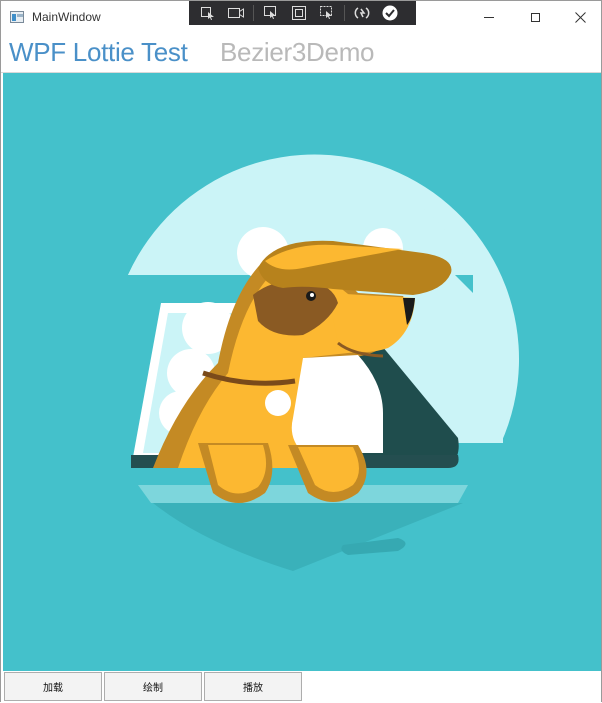 This screenshot has height=703, width=602. What do you see at coordinates (308, 537) in the screenshot?
I see `ground-shadow` at bounding box center [308, 537].